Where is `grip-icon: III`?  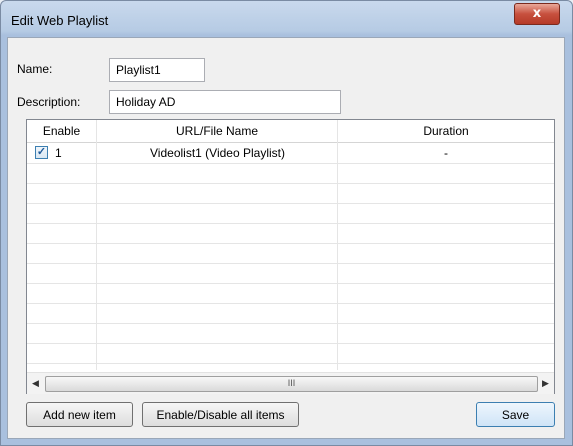
grip-icon: III is located at coordinates (291, 383).